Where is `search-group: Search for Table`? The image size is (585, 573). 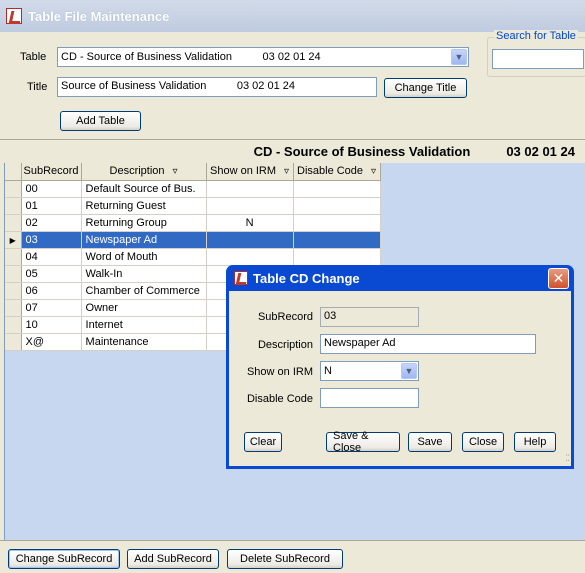 search-group: Search for Table is located at coordinates (536, 53).